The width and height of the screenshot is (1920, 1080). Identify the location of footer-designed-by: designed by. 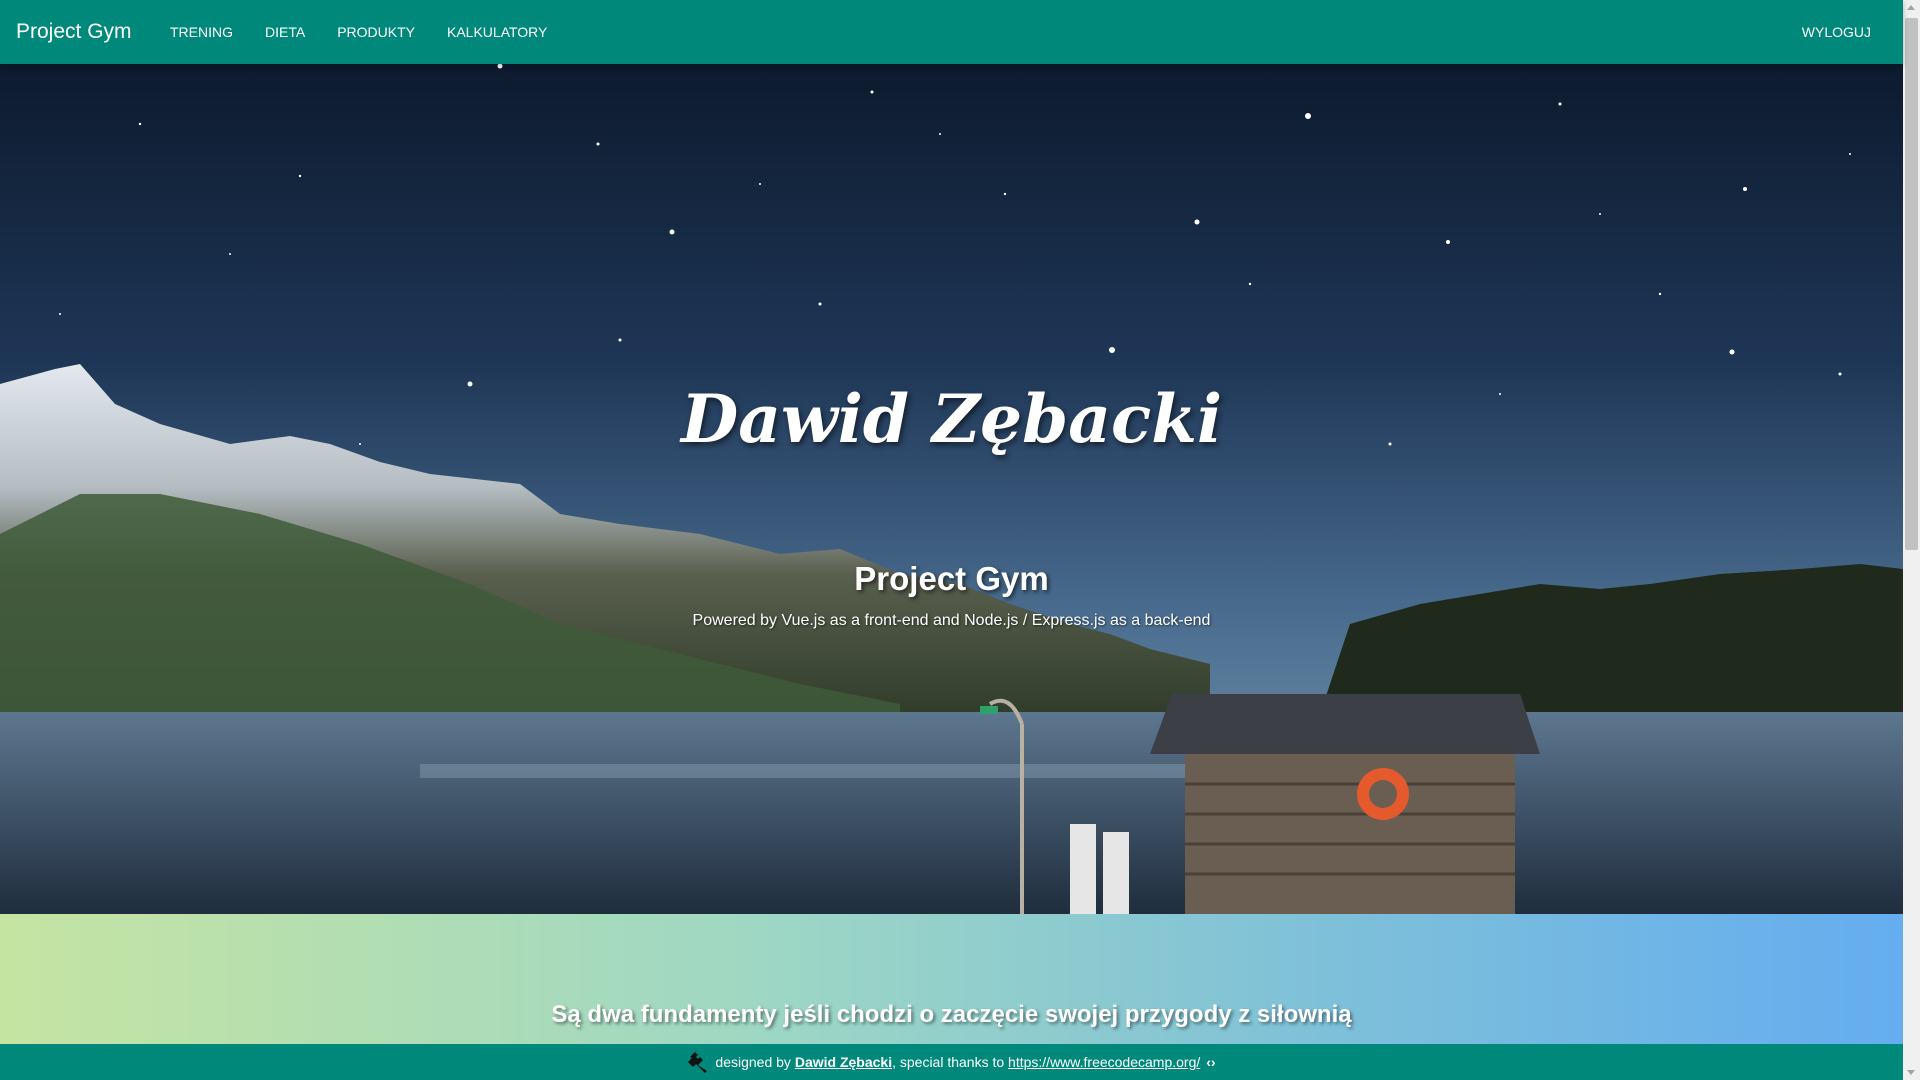
(753, 1062).